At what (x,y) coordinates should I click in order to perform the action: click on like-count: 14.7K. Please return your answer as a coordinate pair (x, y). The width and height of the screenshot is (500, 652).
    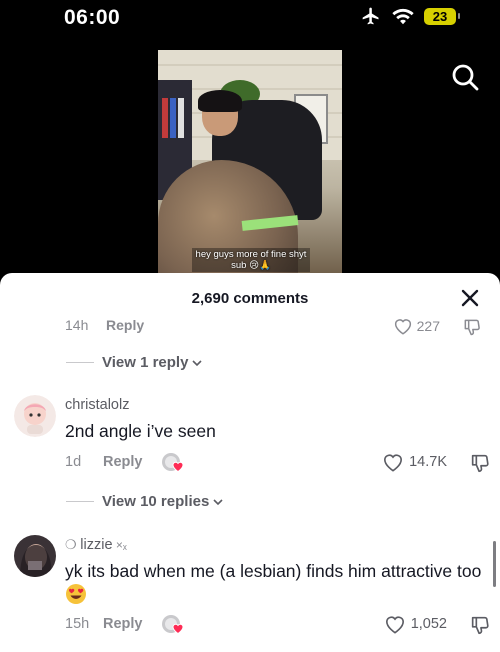
    Looking at the image, I should click on (428, 462).